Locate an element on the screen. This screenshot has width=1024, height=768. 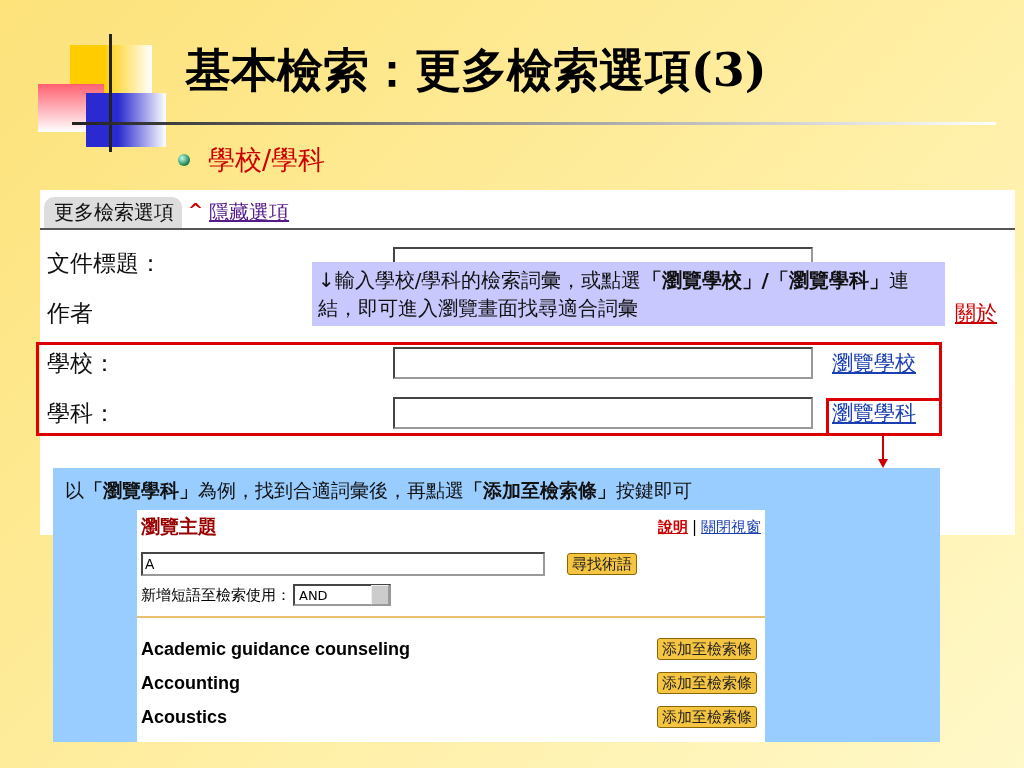
field-label: 學校： is located at coordinates (81, 363).